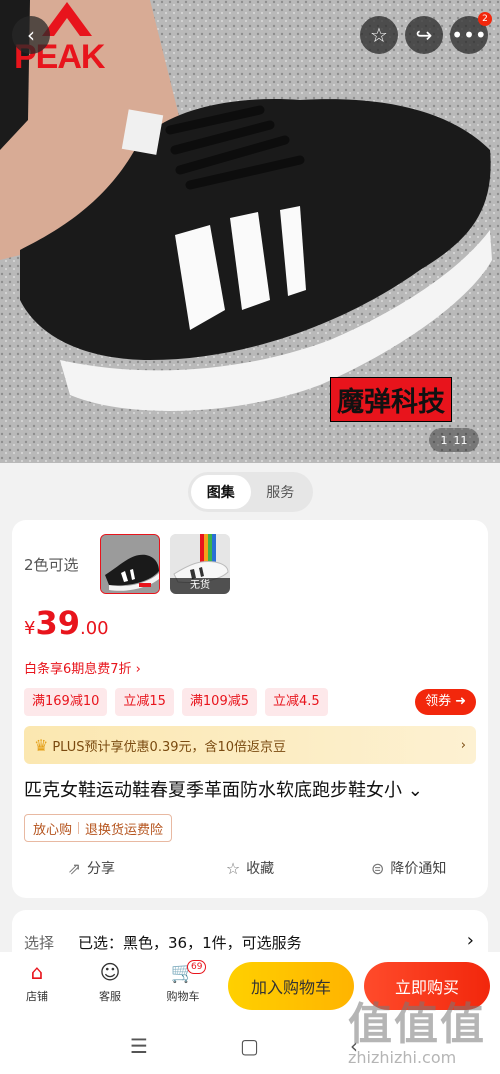 The image size is (500, 1074). Describe the element at coordinates (39, 943) in the screenshot. I see `select-label: 选择` at that location.